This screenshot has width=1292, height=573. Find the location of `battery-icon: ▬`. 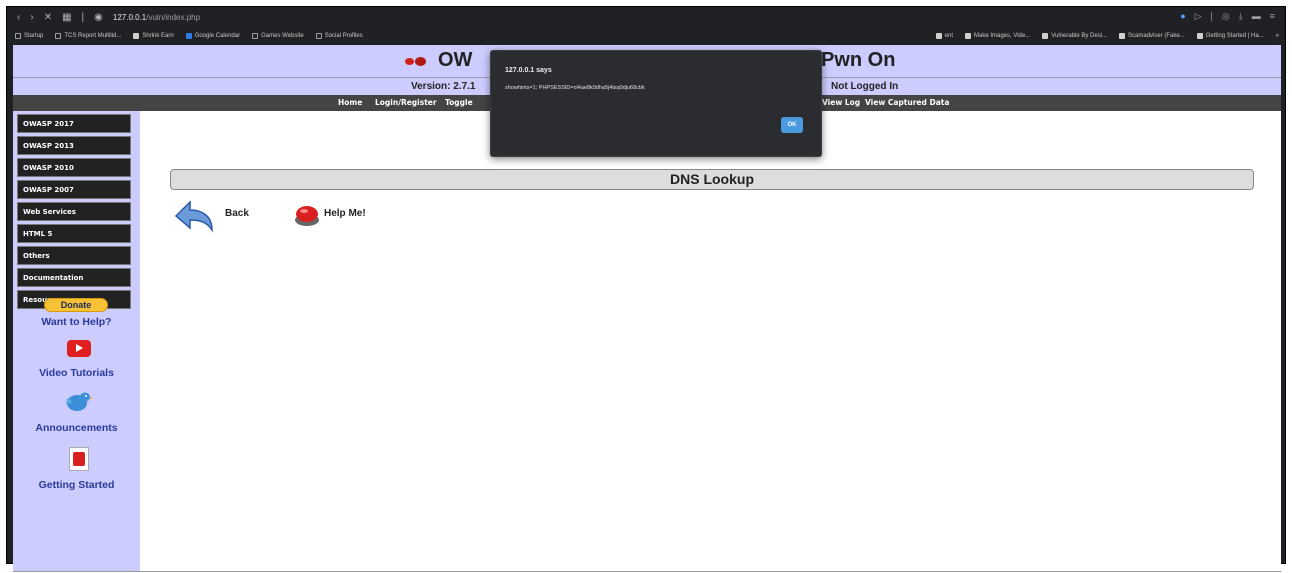

battery-icon: ▬ is located at coordinates (1256, 16).